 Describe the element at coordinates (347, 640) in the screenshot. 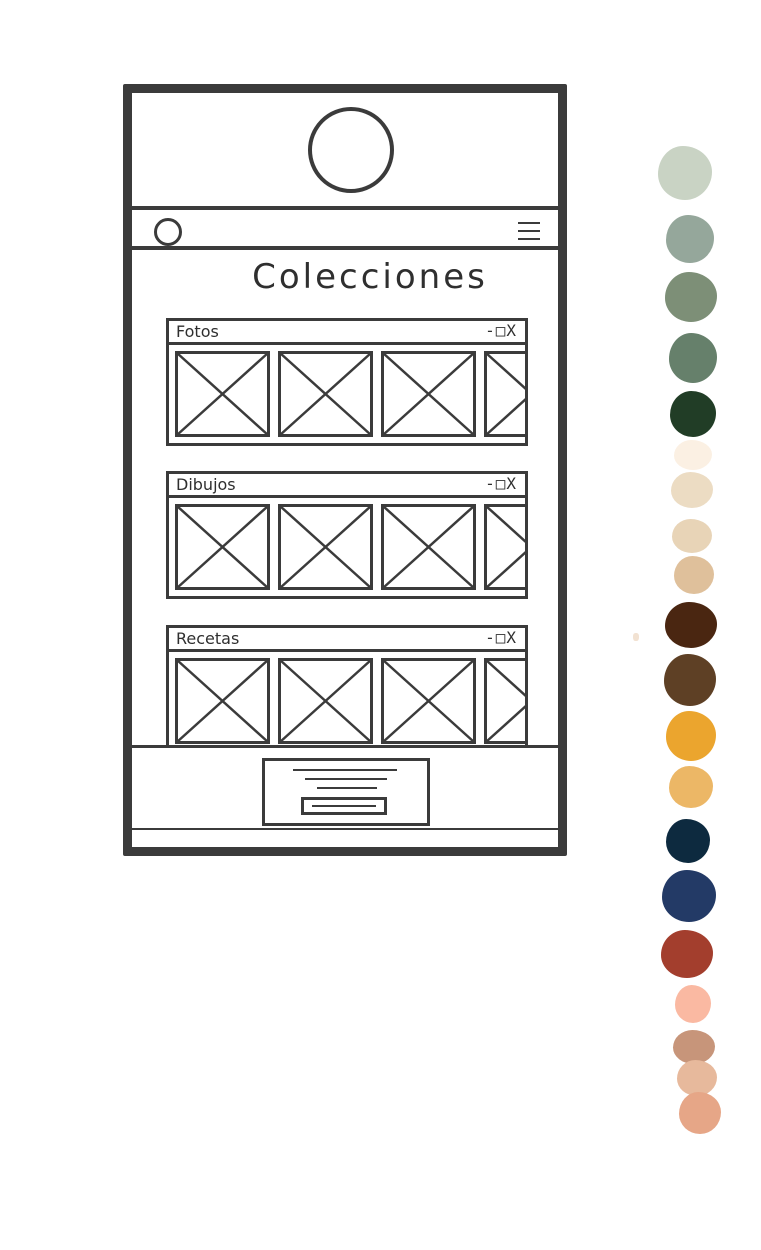

I see `collection-header: Recetas -□X` at that location.